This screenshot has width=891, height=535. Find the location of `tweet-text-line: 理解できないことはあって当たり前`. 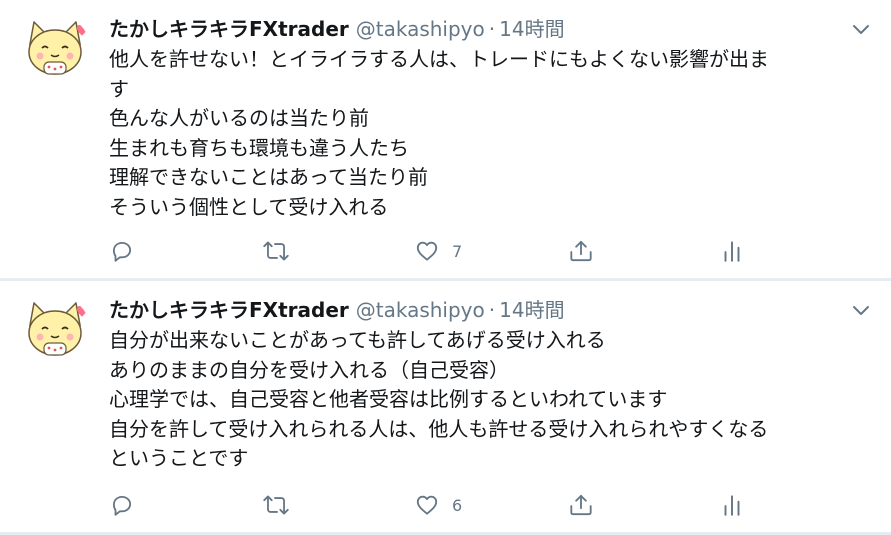

tweet-text-line: 理解できないことはあって当たり前 is located at coordinates (268, 177).